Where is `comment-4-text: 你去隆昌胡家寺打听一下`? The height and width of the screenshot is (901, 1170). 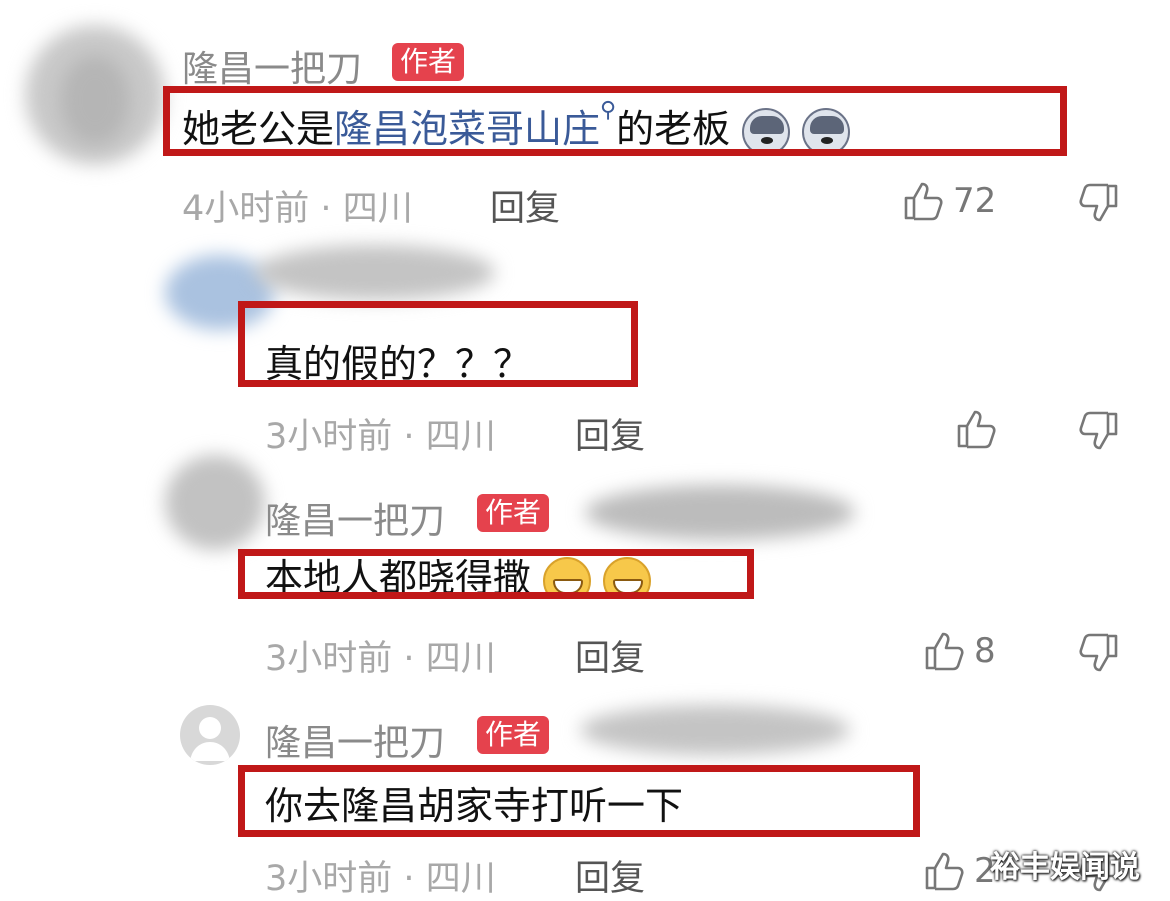 comment-4-text: 你去隆昌胡家寺打听一下 is located at coordinates (474, 806).